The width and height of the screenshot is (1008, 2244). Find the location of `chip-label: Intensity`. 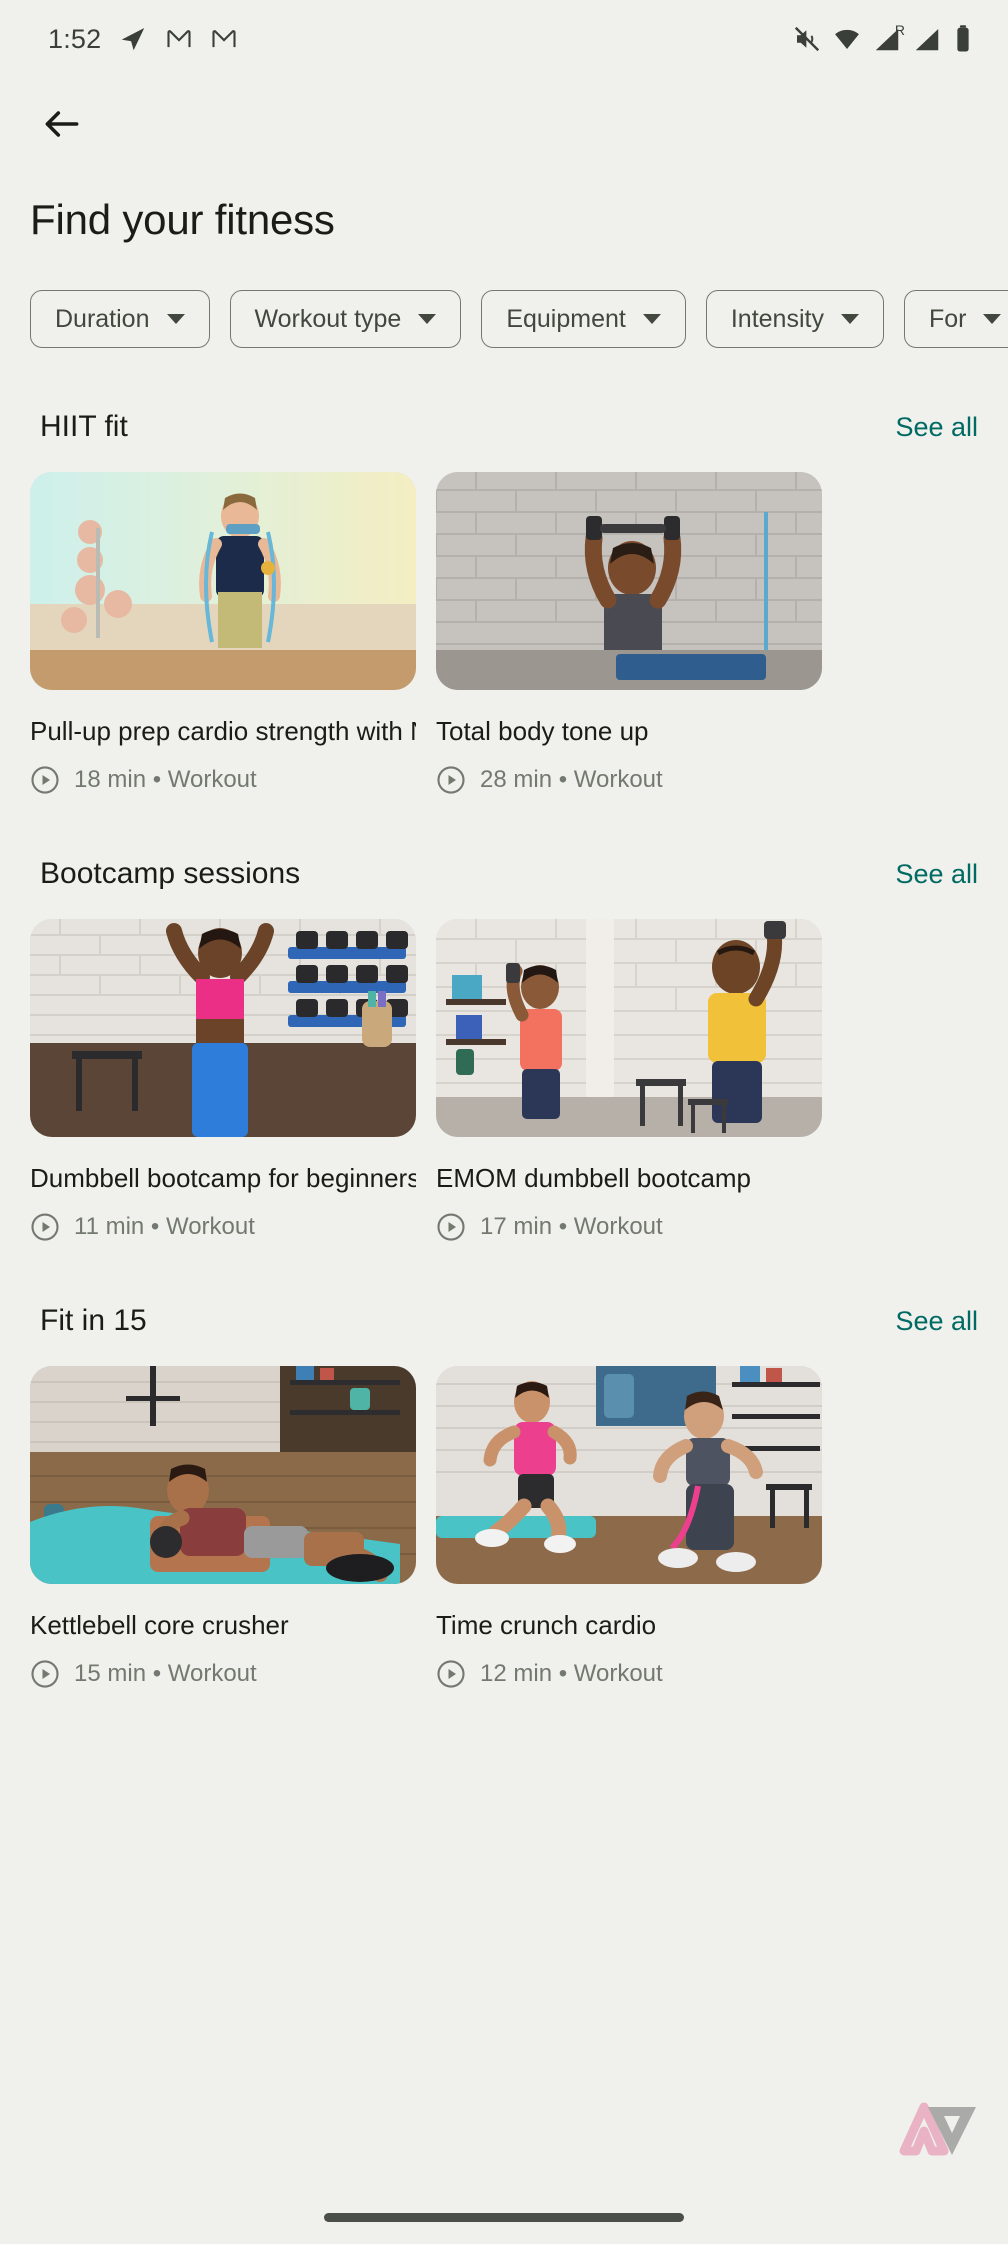

chip-label: Intensity is located at coordinates (777, 318).